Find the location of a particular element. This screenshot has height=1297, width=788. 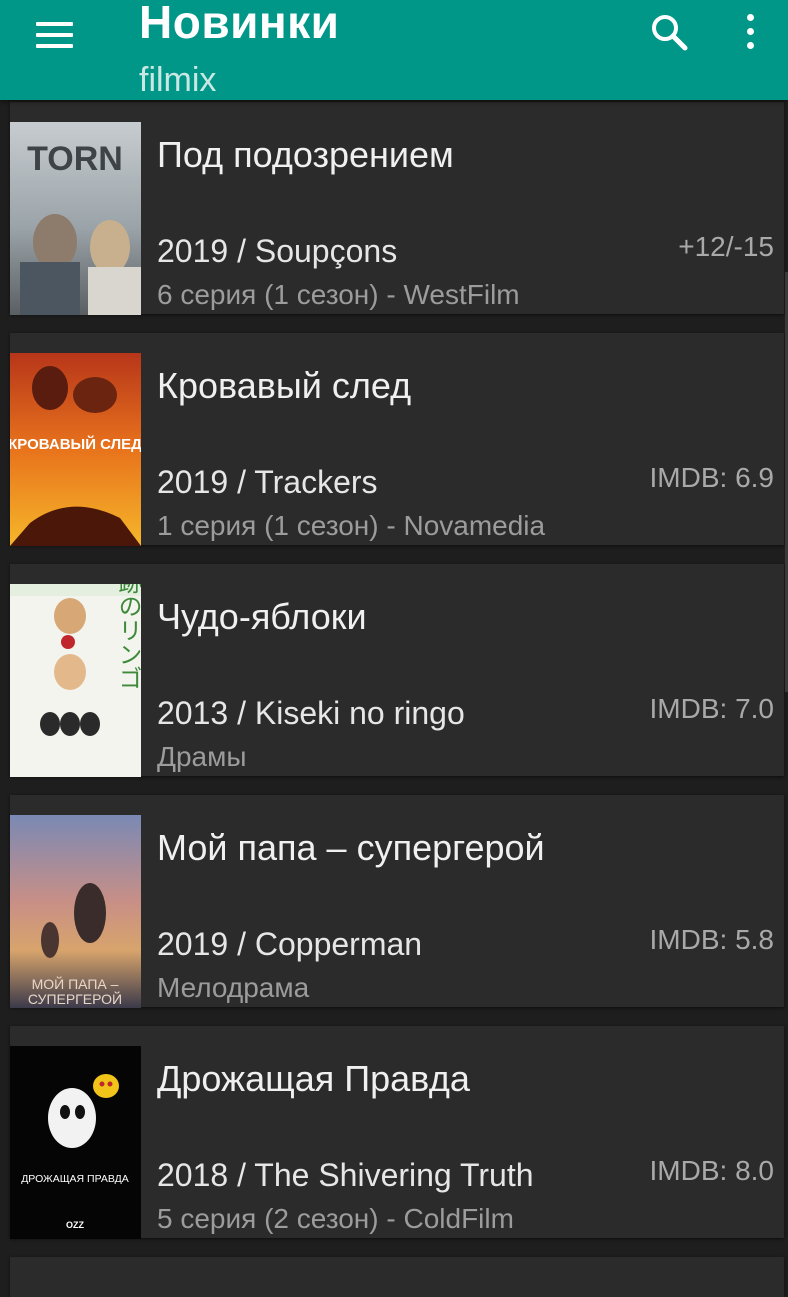

movie-poster: ДРОЖАЩАЯ ПРАВДА OZZ is located at coordinates (75, 1142).